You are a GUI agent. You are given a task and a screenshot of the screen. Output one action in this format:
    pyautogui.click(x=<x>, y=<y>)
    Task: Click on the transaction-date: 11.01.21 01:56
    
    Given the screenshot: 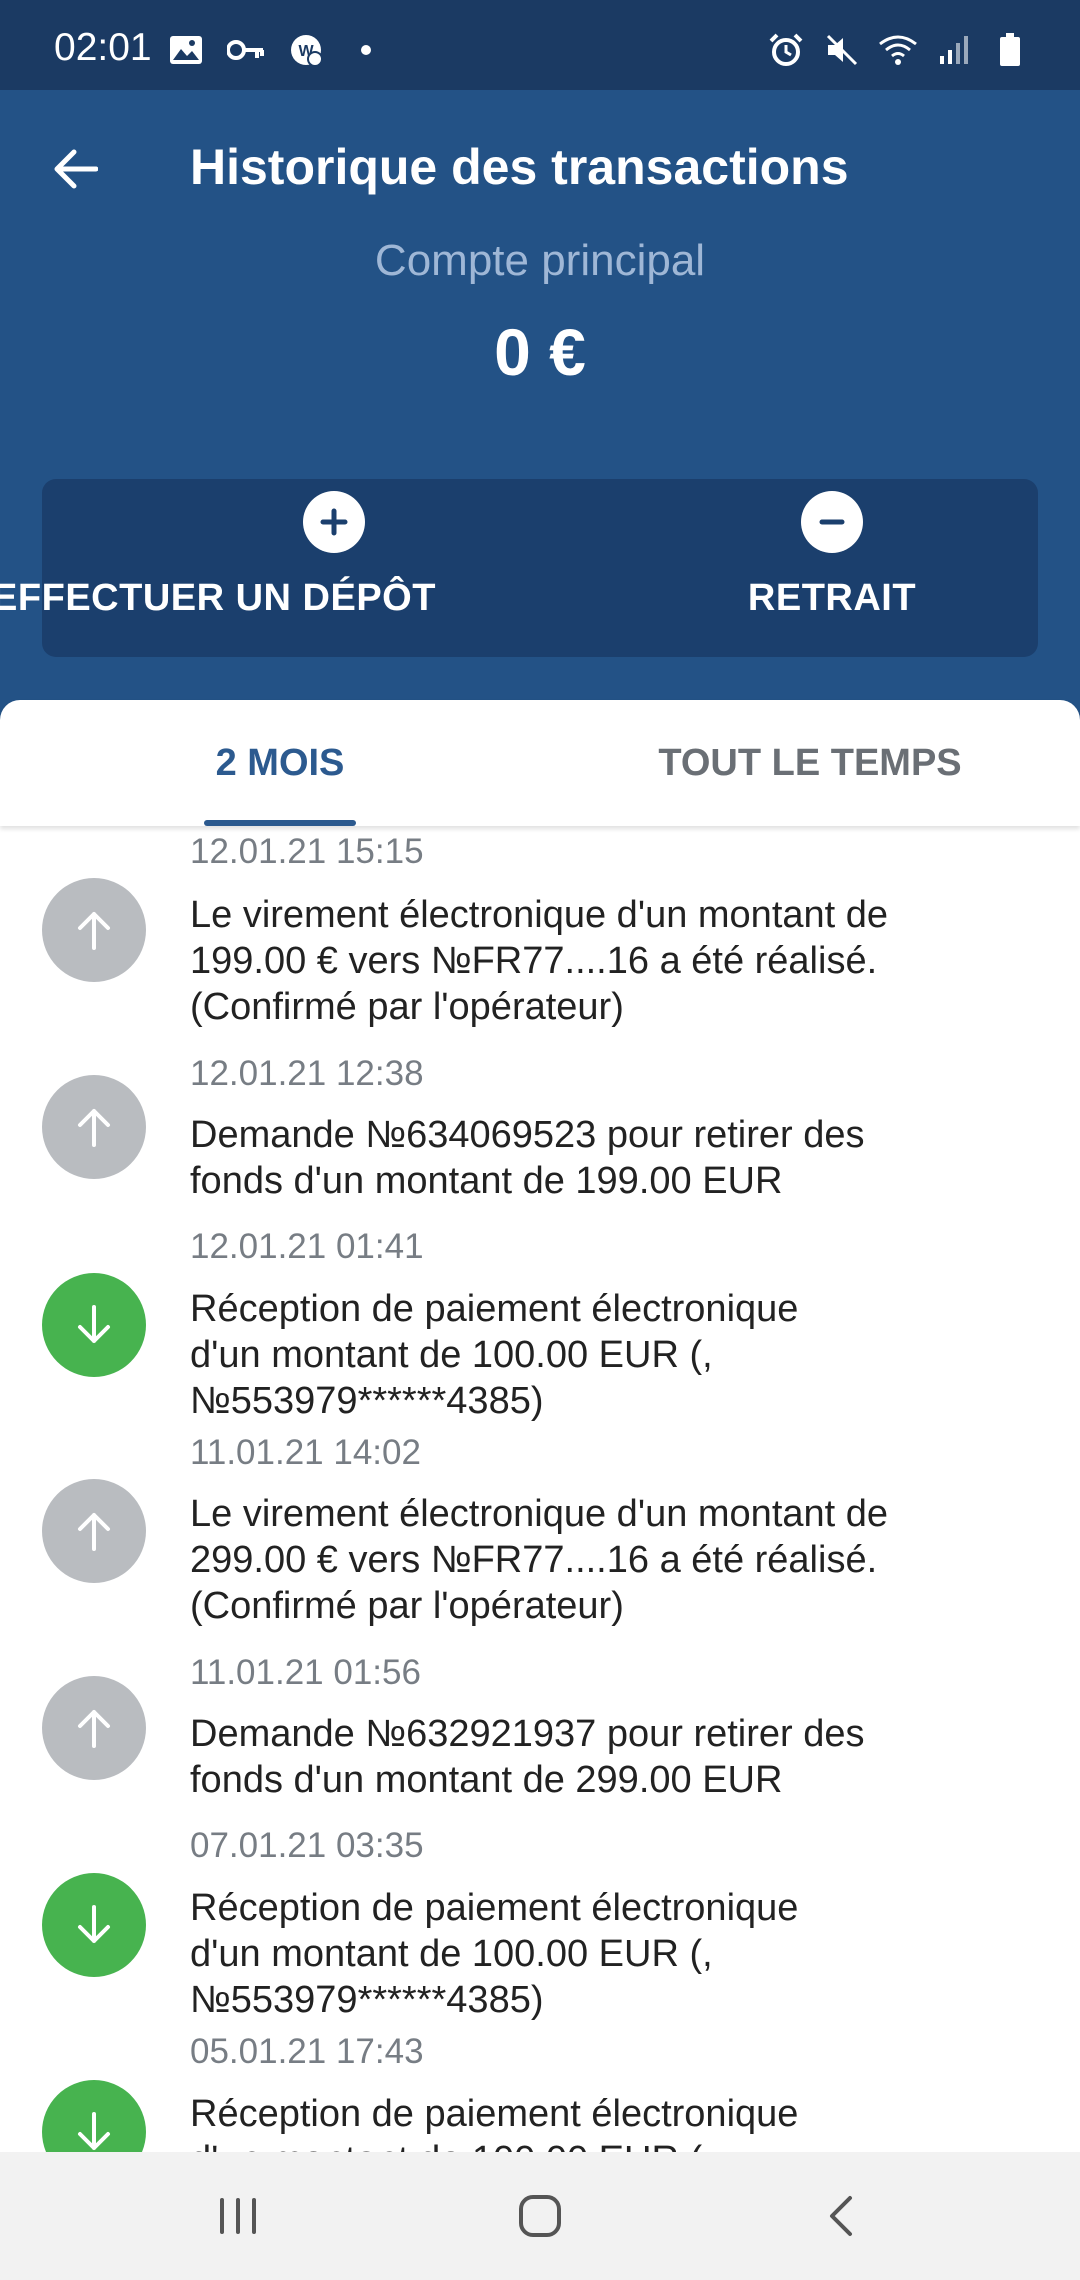 What is the action you would take?
    pyautogui.click(x=305, y=1672)
    